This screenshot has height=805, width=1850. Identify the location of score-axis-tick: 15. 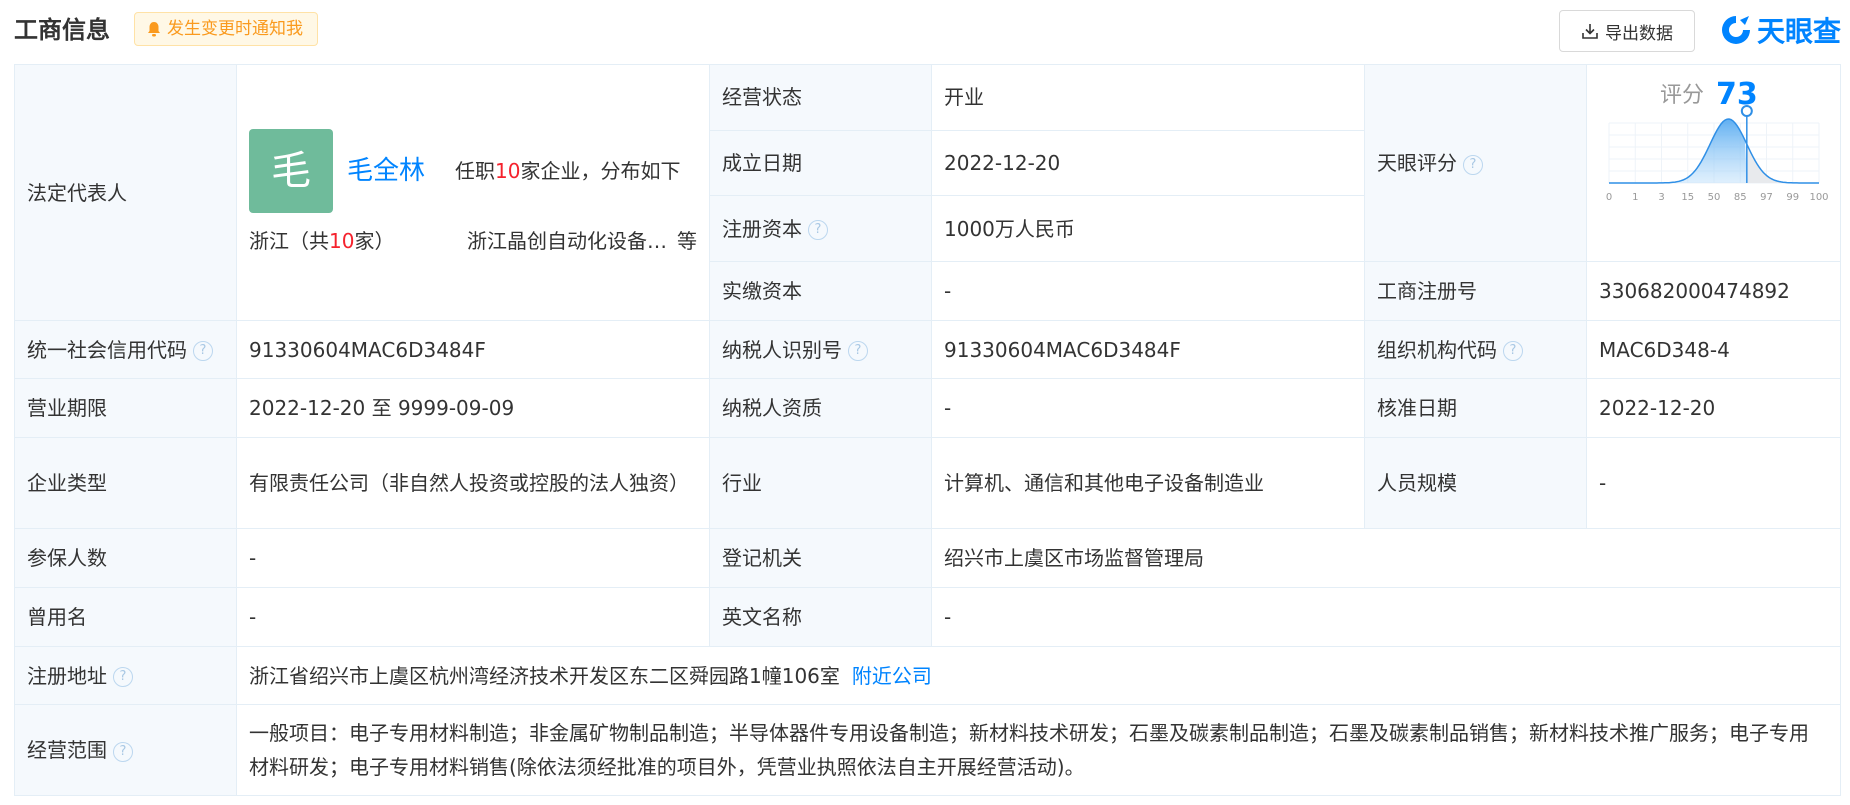
(1687, 197).